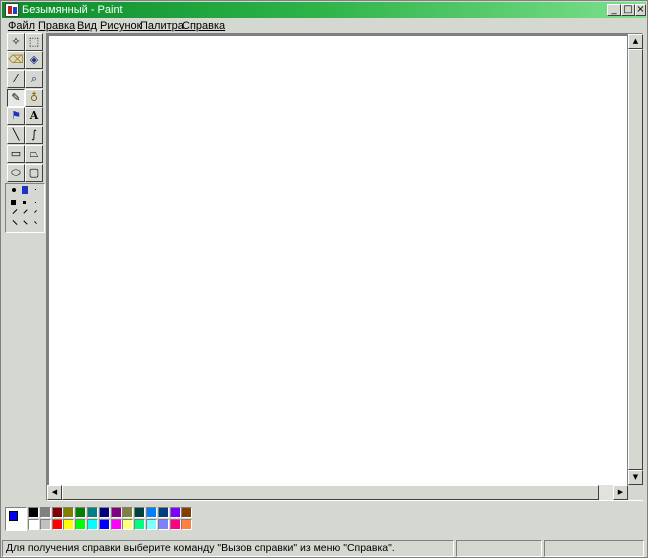  I want to click on rectangle-tool: ▭, so click(16, 154).